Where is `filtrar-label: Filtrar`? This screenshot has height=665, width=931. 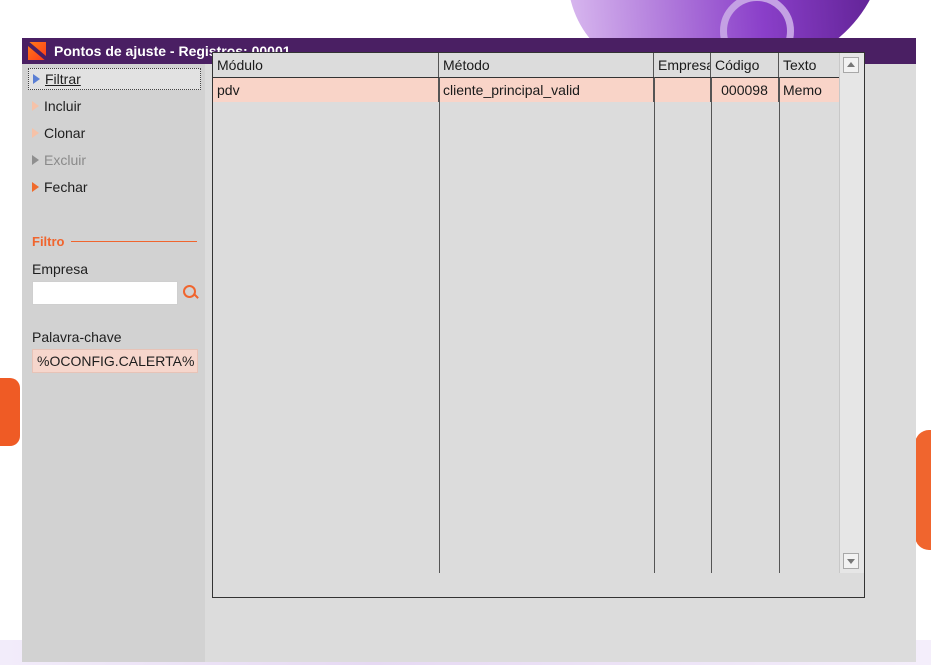 filtrar-label: Filtrar is located at coordinates (63, 79).